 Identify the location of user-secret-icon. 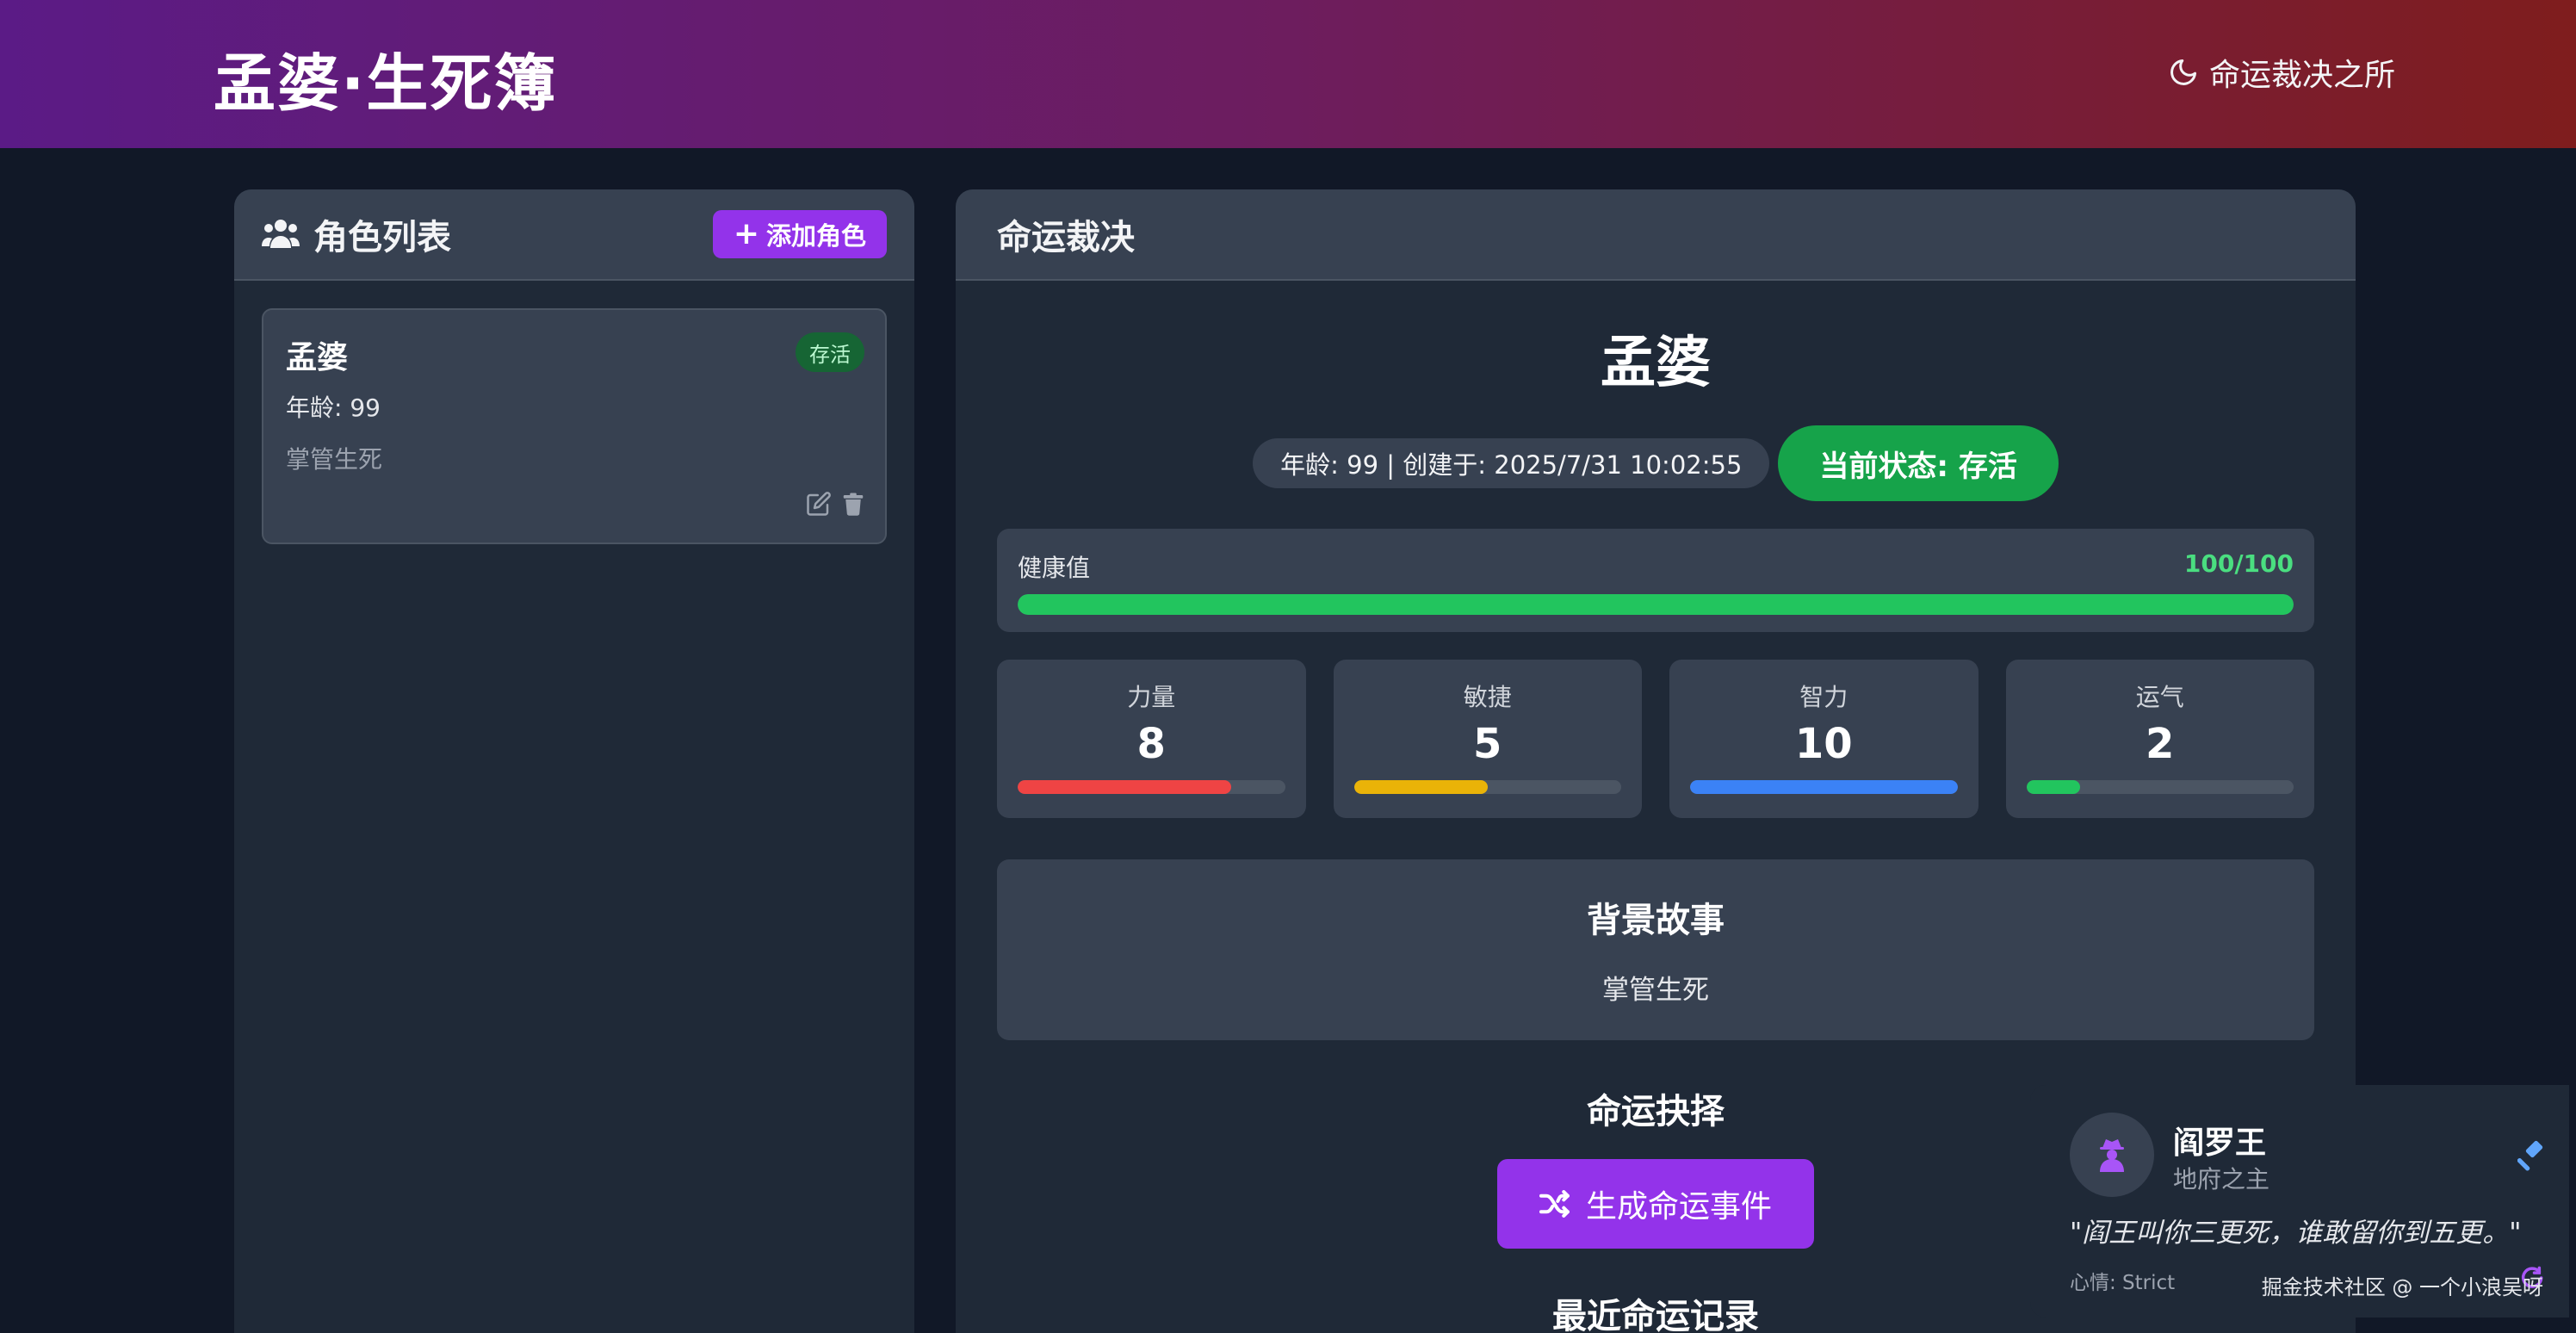
(2112, 1156).